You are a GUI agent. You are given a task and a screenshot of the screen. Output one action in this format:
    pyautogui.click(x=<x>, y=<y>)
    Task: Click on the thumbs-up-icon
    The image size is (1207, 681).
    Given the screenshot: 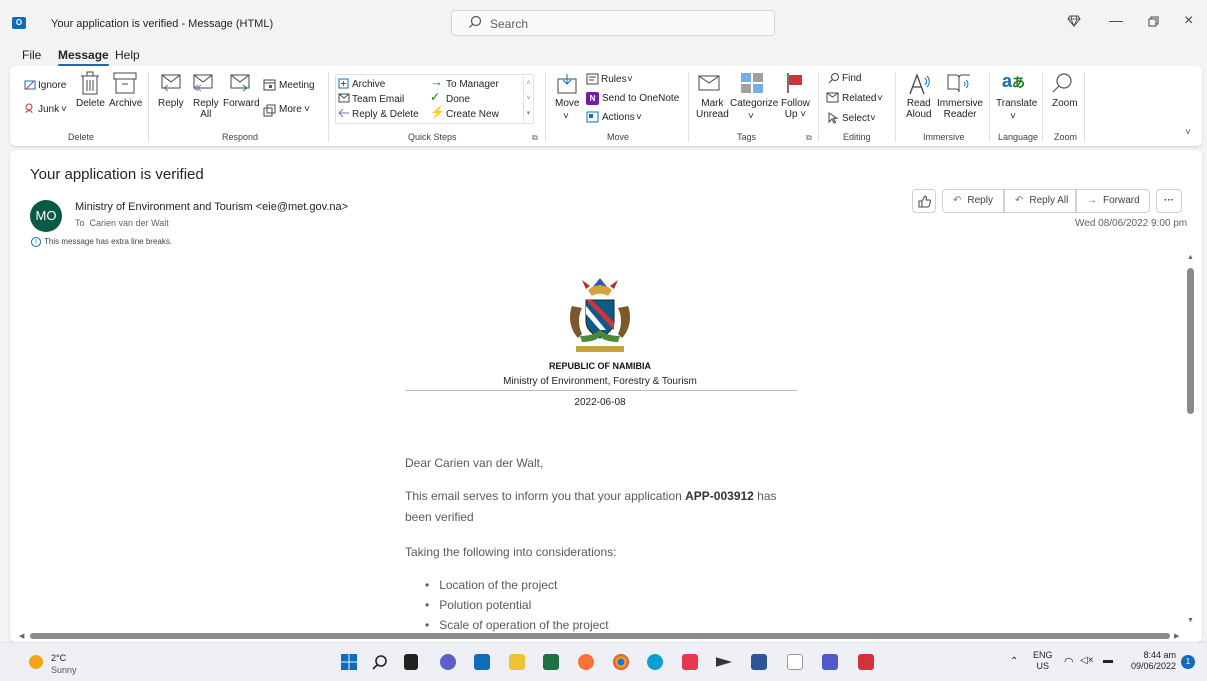 What is the action you would take?
    pyautogui.click(x=924, y=201)
    